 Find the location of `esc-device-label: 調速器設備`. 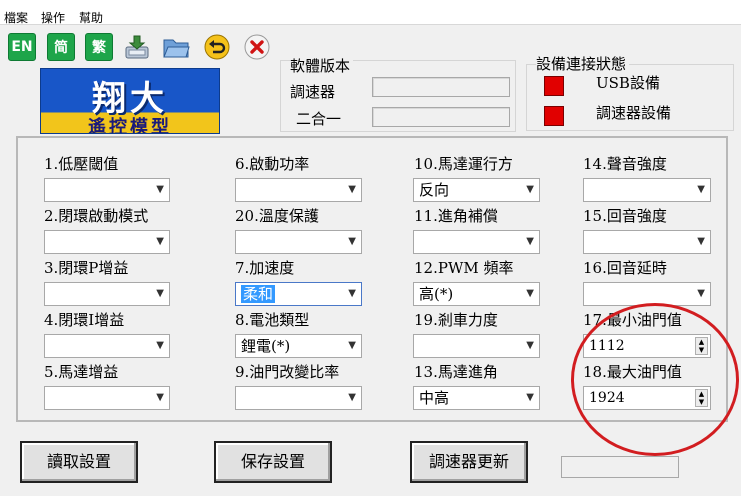

esc-device-label: 調速器設備 is located at coordinates (634, 113).